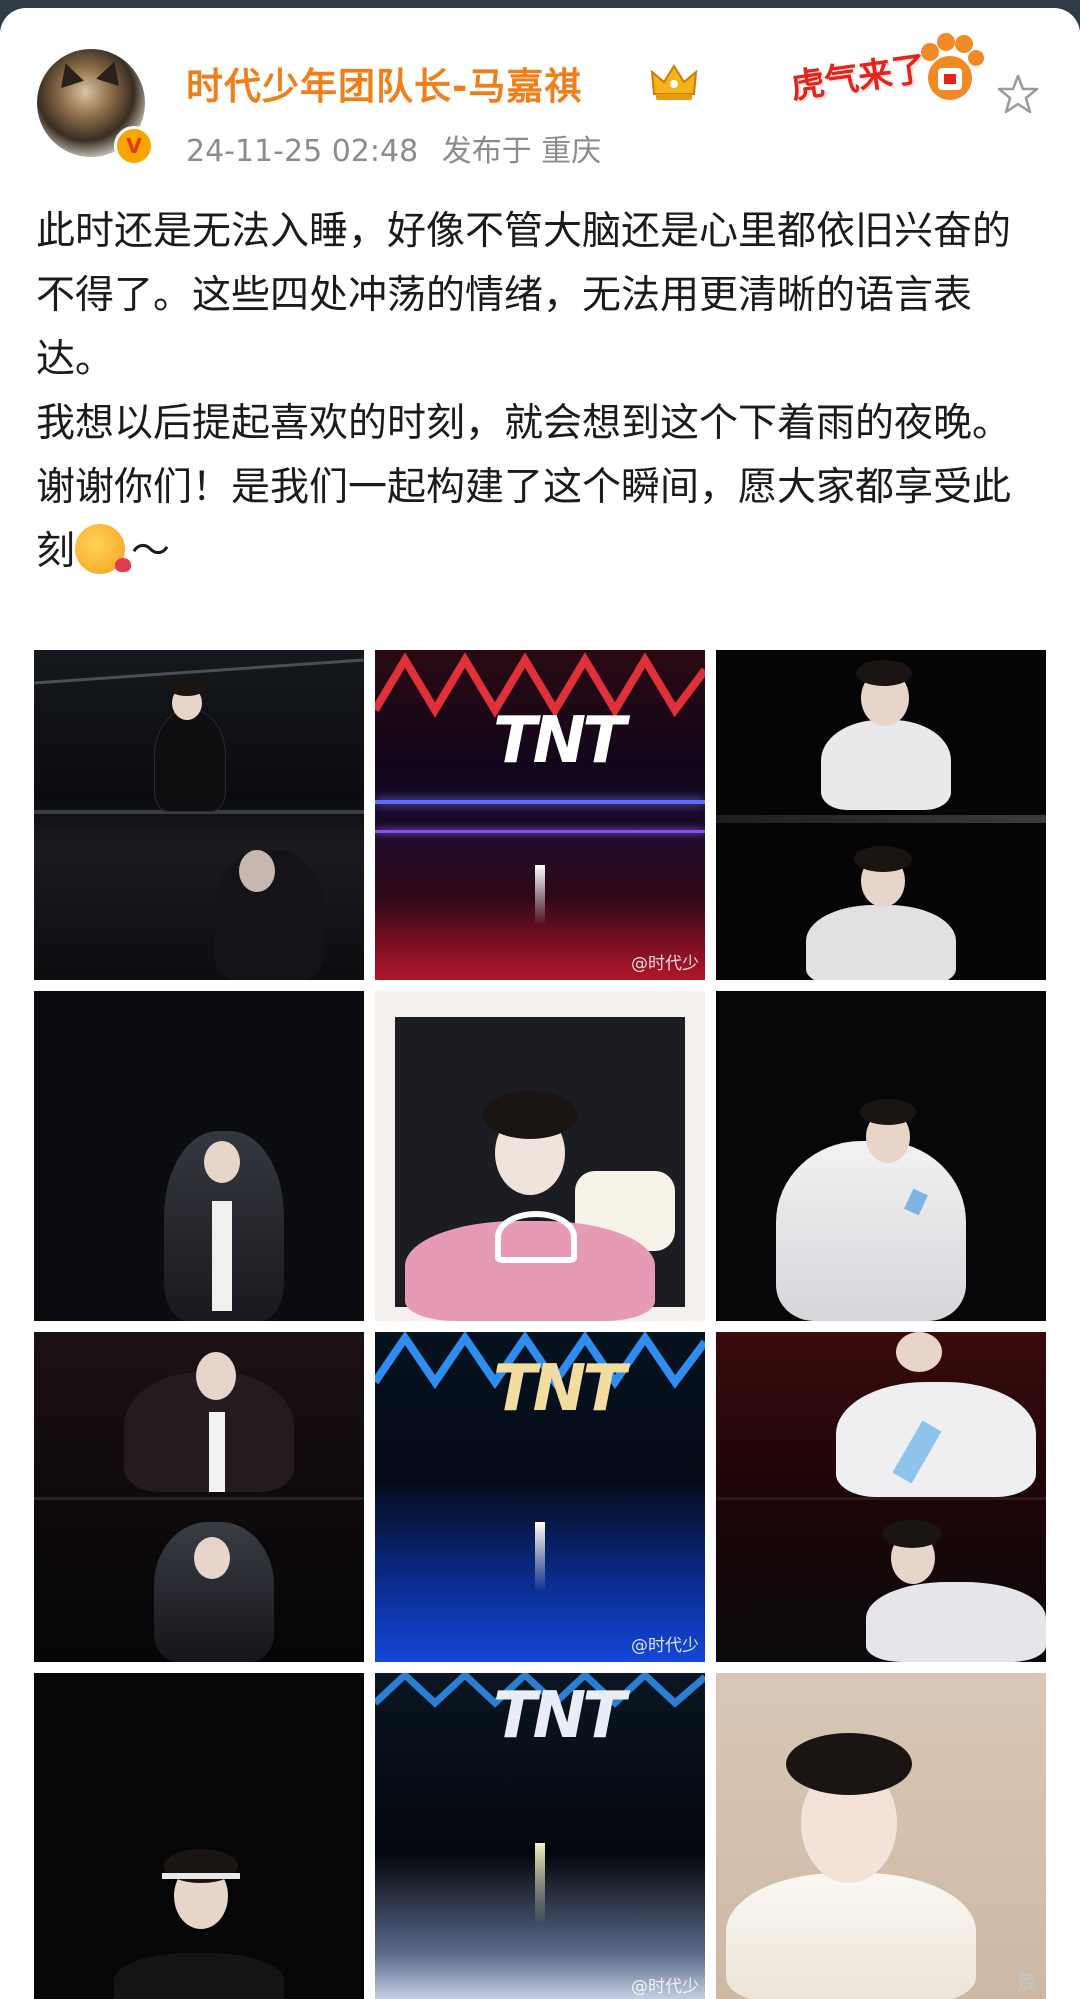 Image resolution: width=1080 pixels, height=1999 pixels. I want to click on favorite-star-icon, so click(1018, 94).